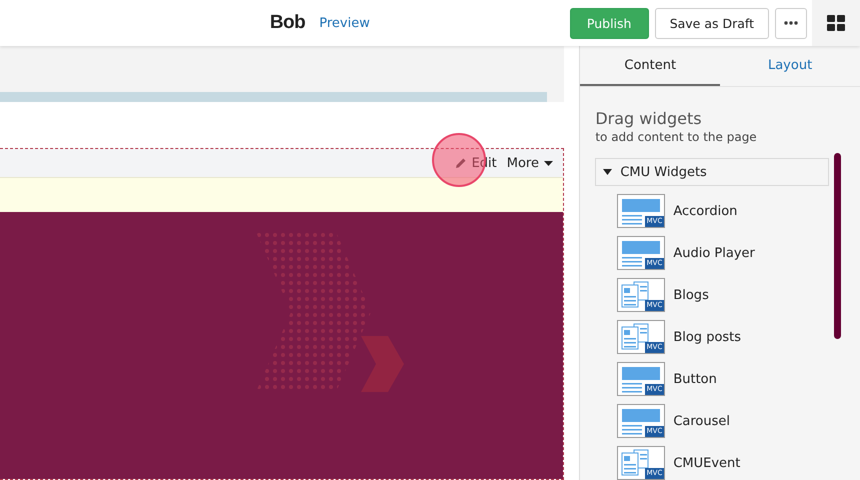 The width and height of the screenshot is (860, 480). What do you see at coordinates (790, 66) in the screenshot?
I see `panel-tab: Layout` at bounding box center [790, 66].